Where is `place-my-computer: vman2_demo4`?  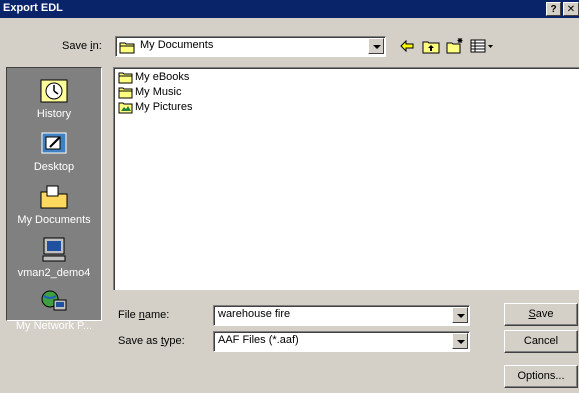
place-my-computer: vman2_demo4 is located at coordinates (54, 257).